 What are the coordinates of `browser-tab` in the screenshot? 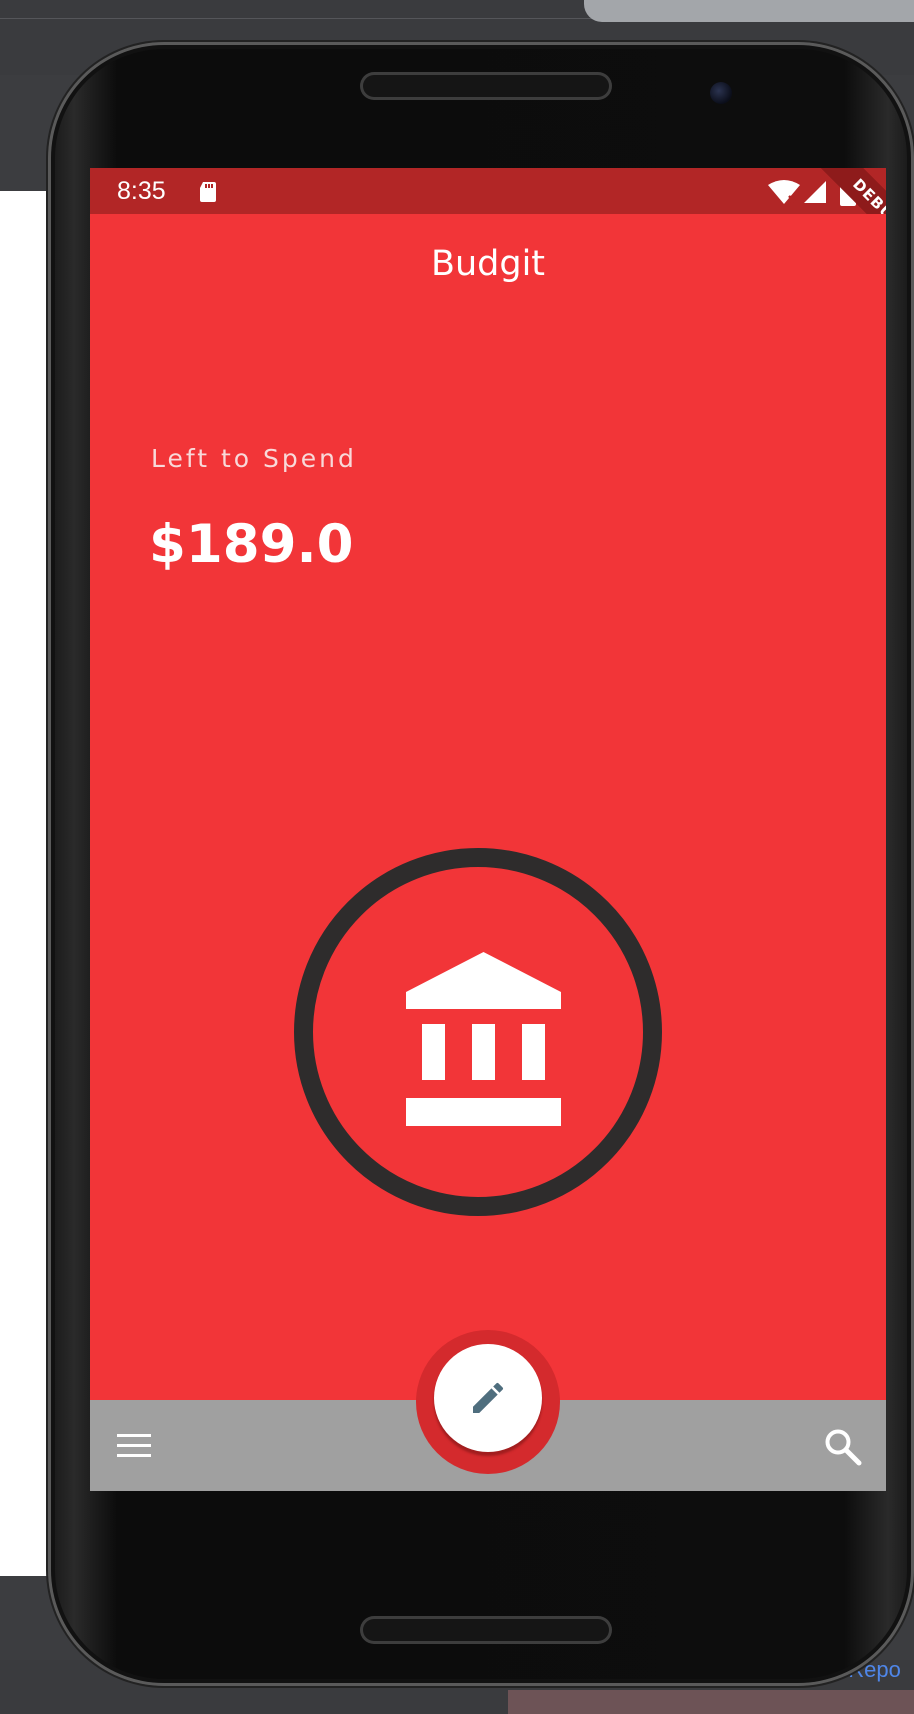 It's located at (749, 11).